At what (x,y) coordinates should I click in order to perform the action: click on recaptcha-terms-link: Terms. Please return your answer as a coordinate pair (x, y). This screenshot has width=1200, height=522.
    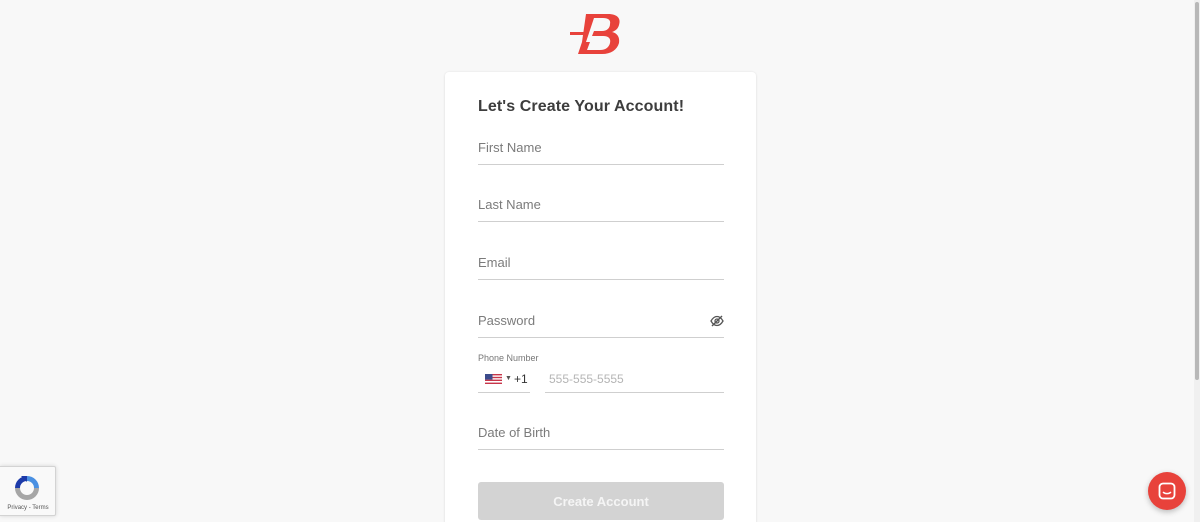
    Looking at the image, I should click on (40, 508).